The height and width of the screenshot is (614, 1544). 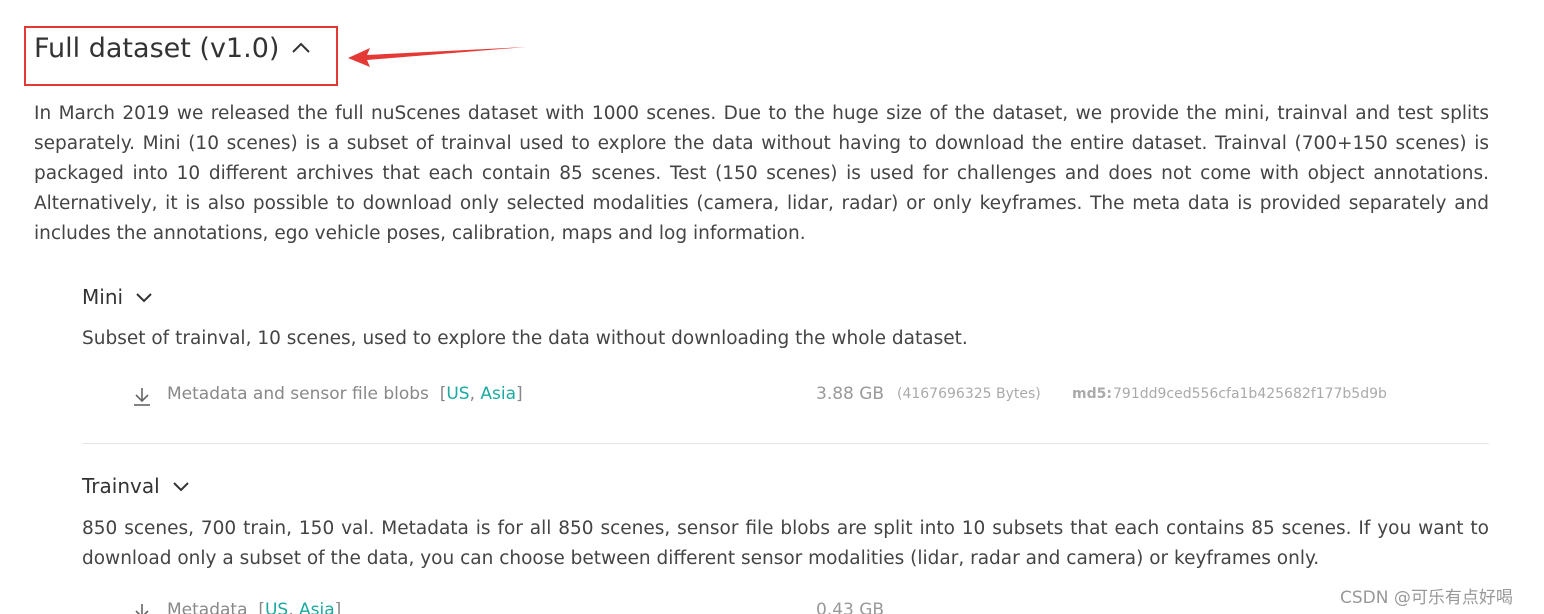 What do you see at coordinates (850, 394) in the screenshot?
I see `file-size: 3.88 GB` at bounding box center [850, 394].